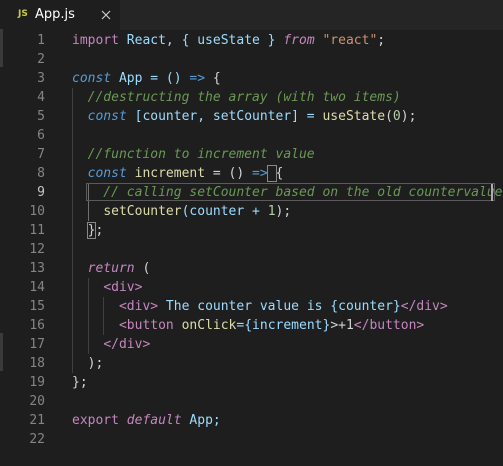 This screenshot has height=466, width=503. What do you see at coordinates (150, 78) in the screenshot?
I see `code-token: App = ()` at bounding box center [150, 78].